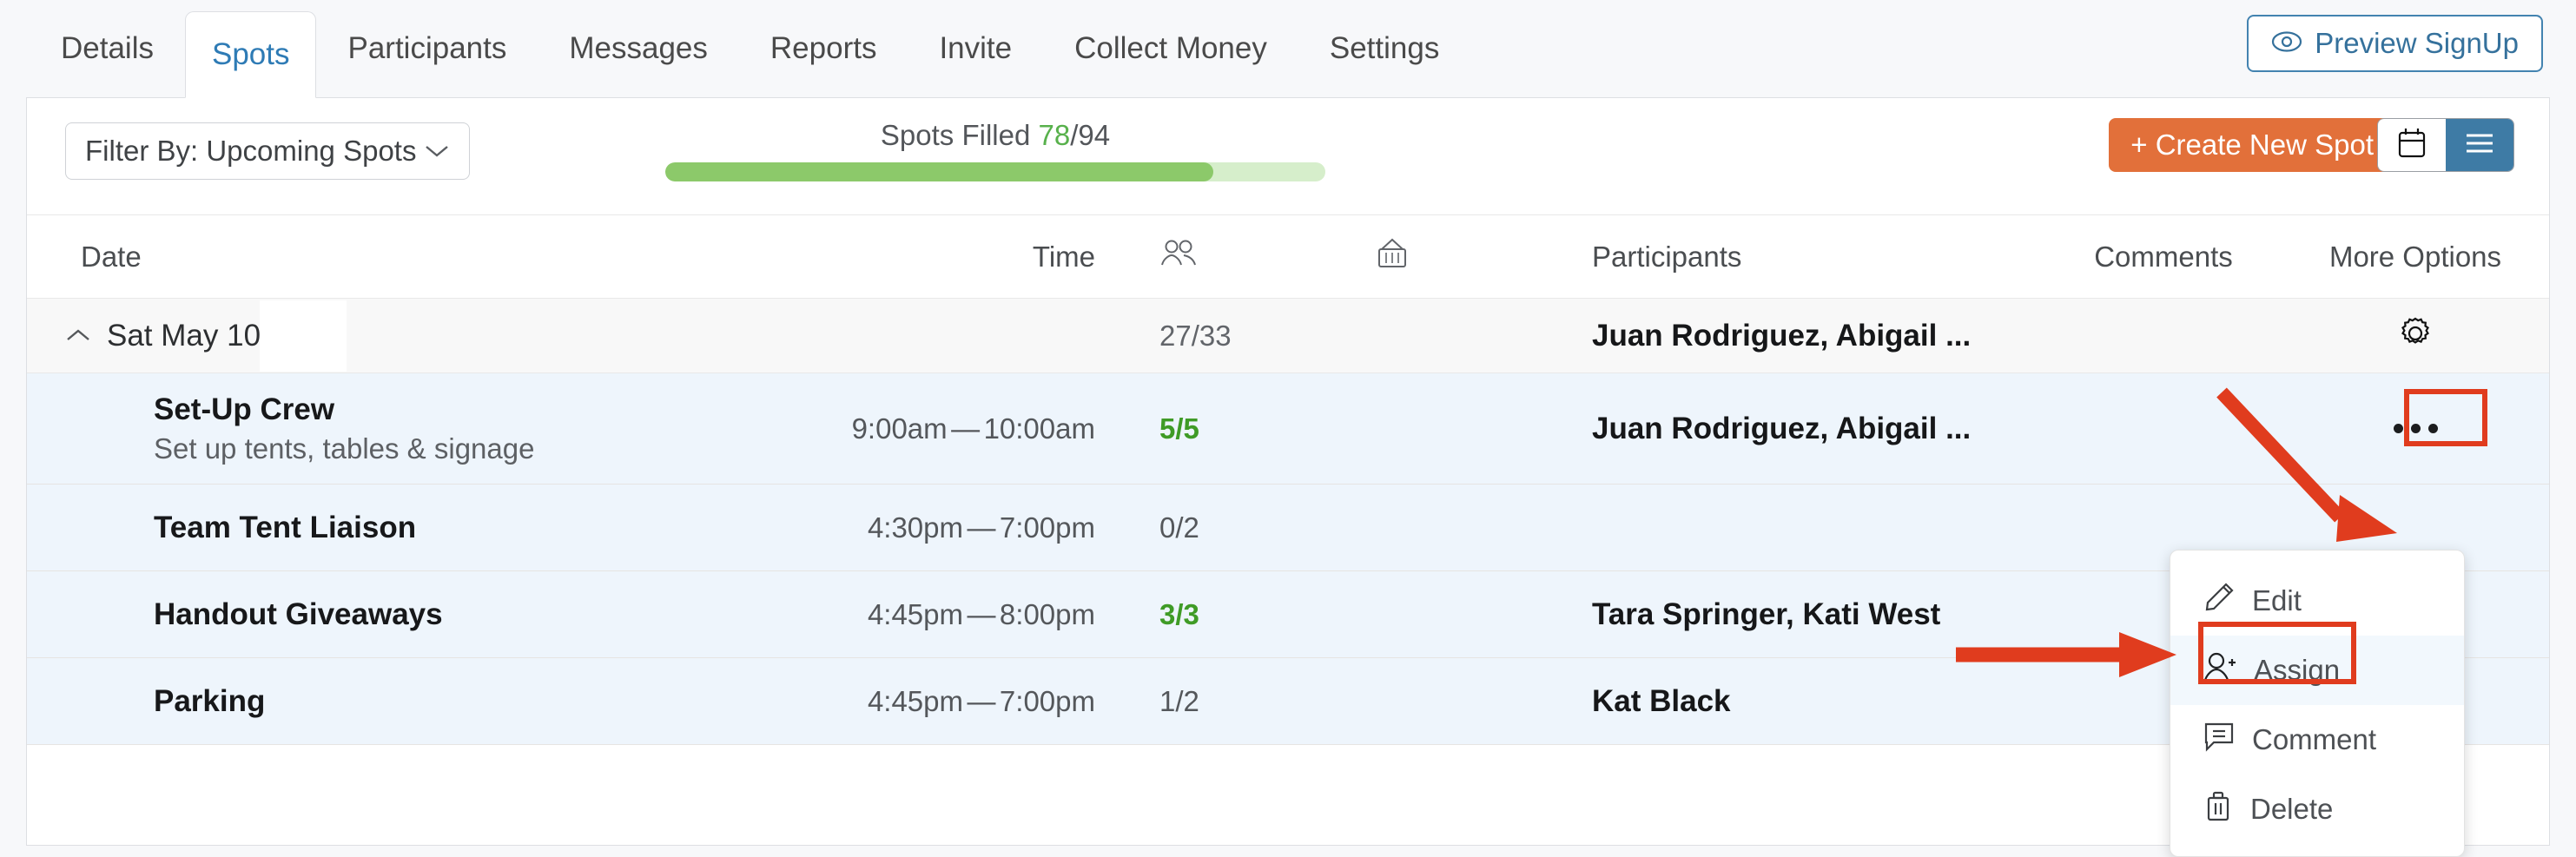 This screenshot has width=2576, height=857. What do you see at coordinates (2417, 43) in the screenshot?
I see `preview-signup-label: Preview SignUp` at bounding box center [2417, 43].